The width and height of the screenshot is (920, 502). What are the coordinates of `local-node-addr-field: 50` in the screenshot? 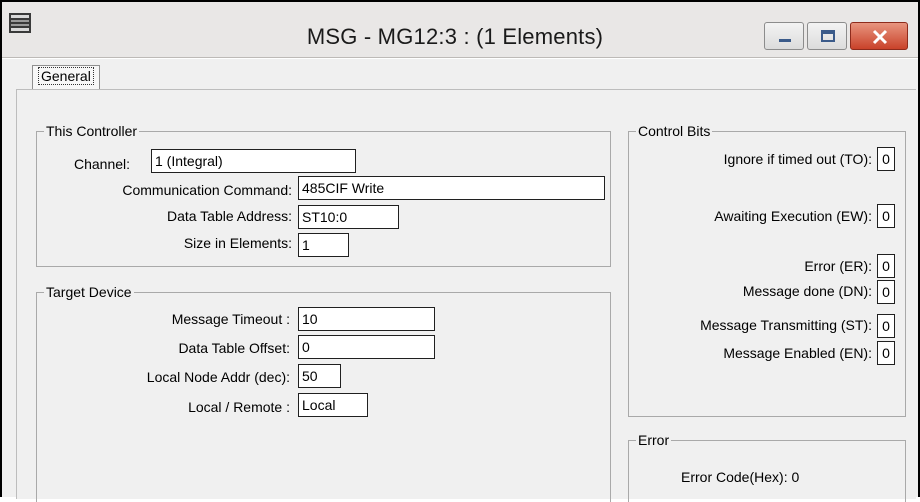 It's located at (319, 376).